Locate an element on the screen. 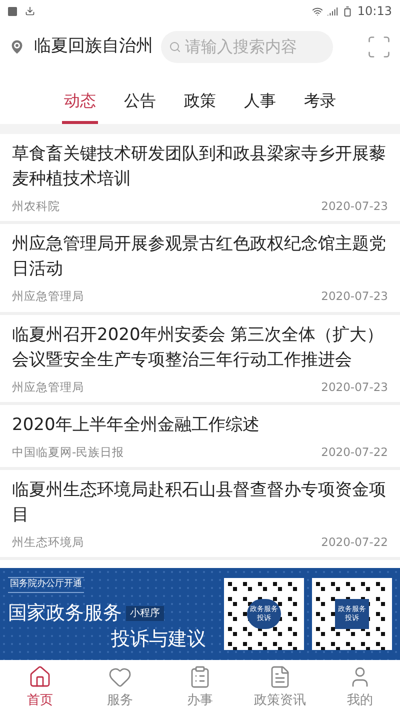  news-title: 2020年上半年全州金融工作综述 is located at coordinates (200, 425).